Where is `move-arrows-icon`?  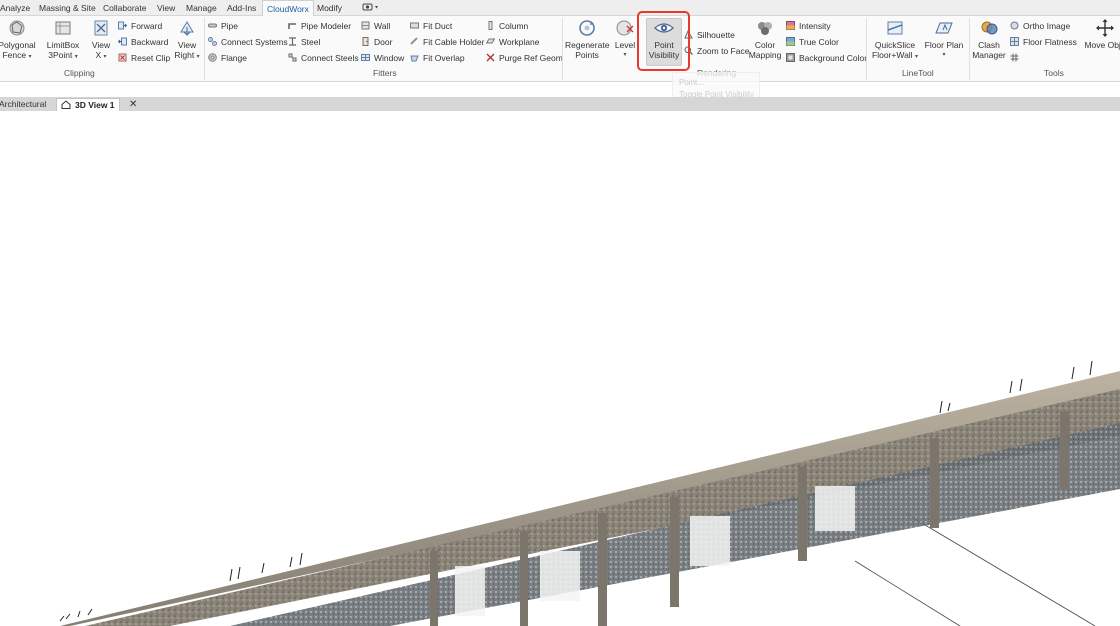
move-arrows-icon is located at coordinates (1105, 28).